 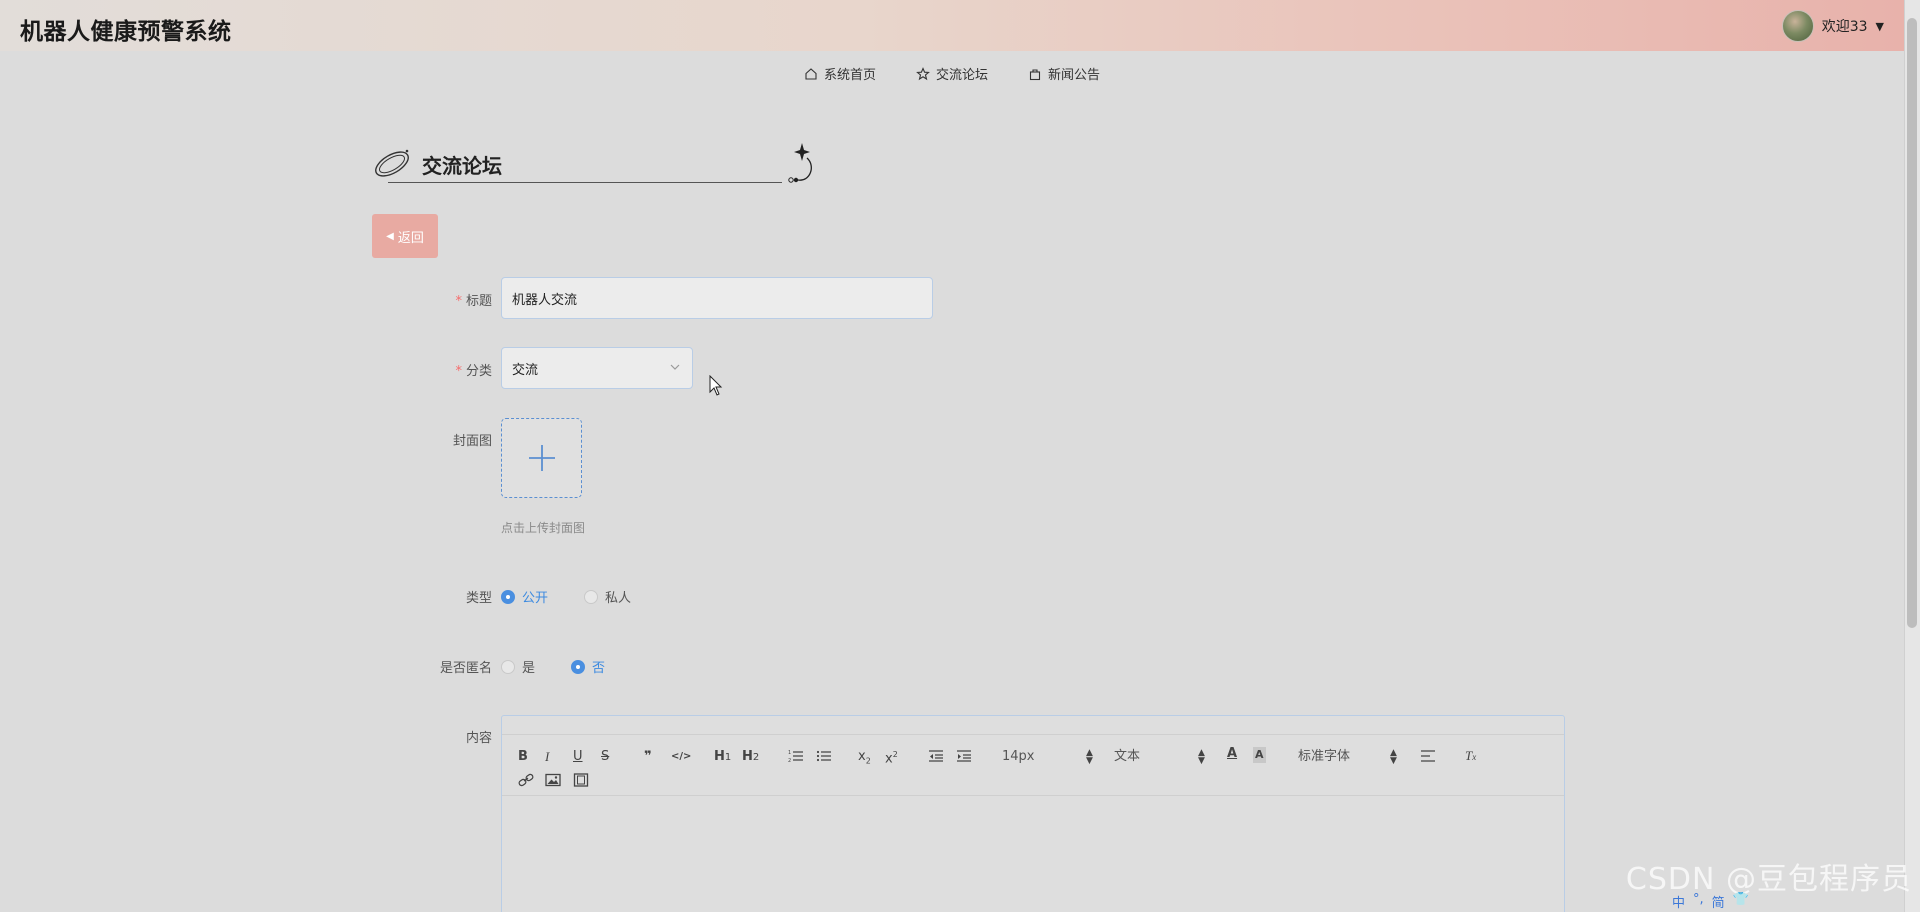 I want to click on star-icon, so click(x=923, y=73).